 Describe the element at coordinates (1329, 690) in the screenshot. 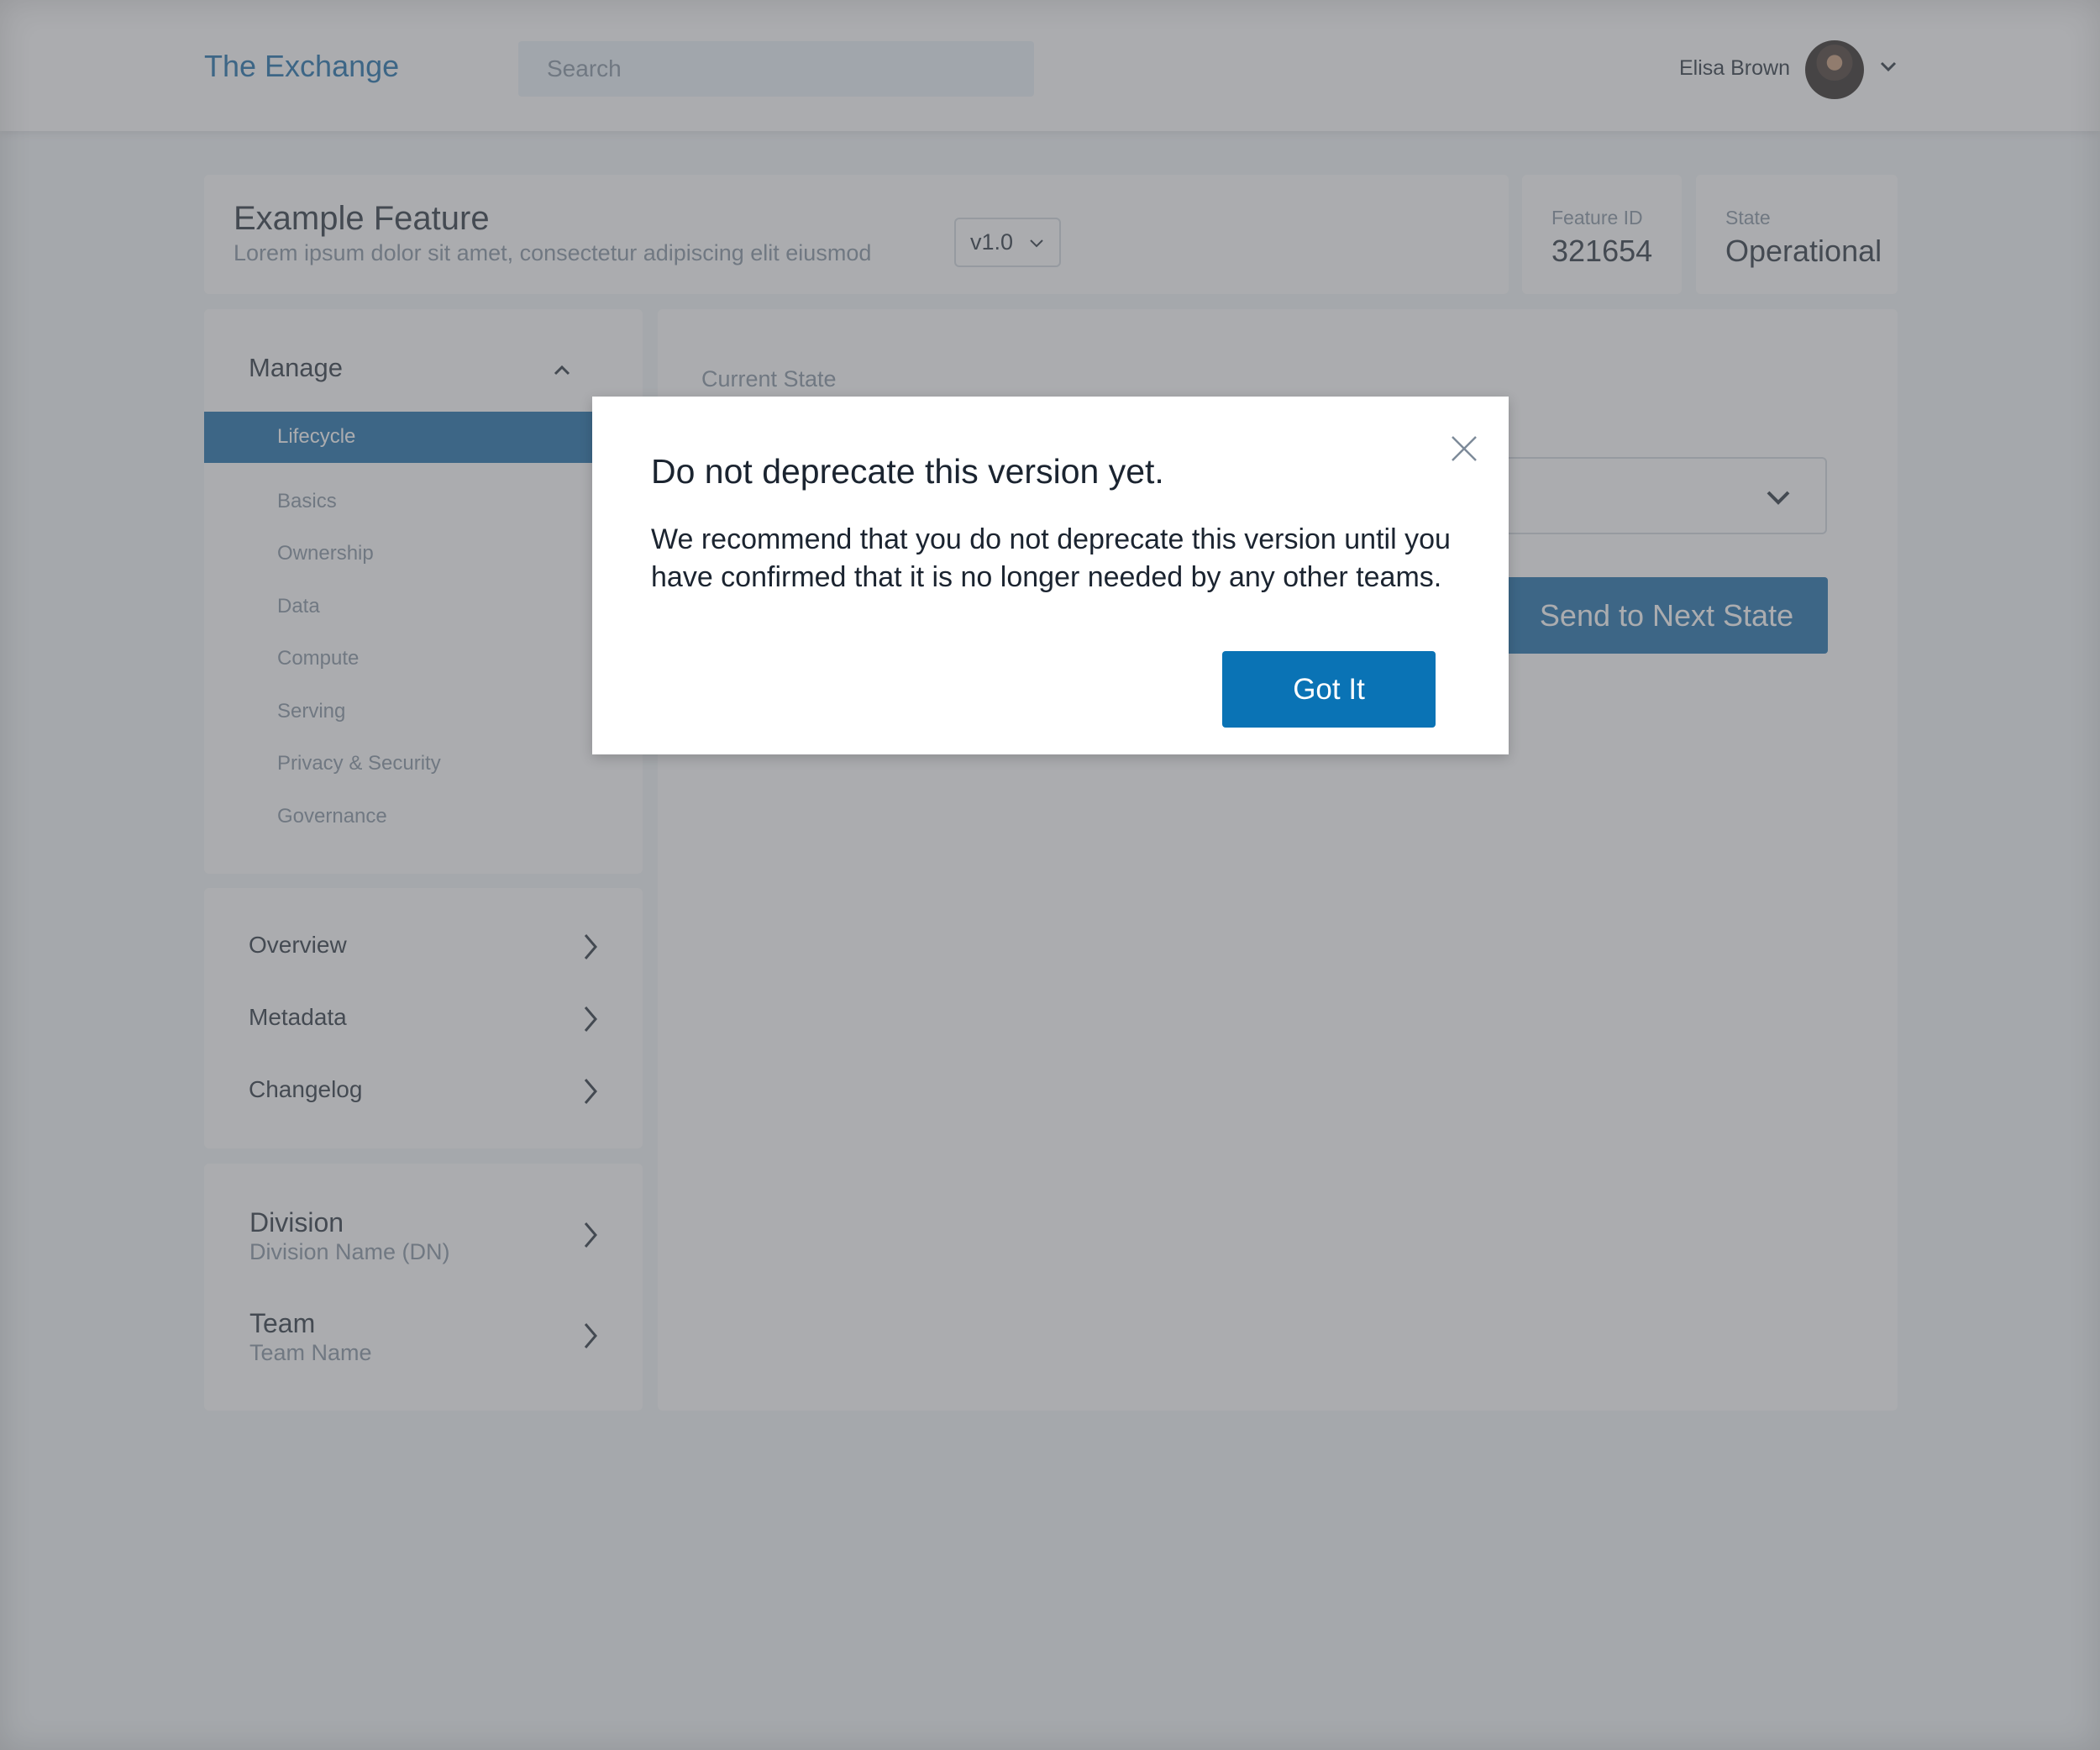

I see `got-it-button: Got It` at that location.